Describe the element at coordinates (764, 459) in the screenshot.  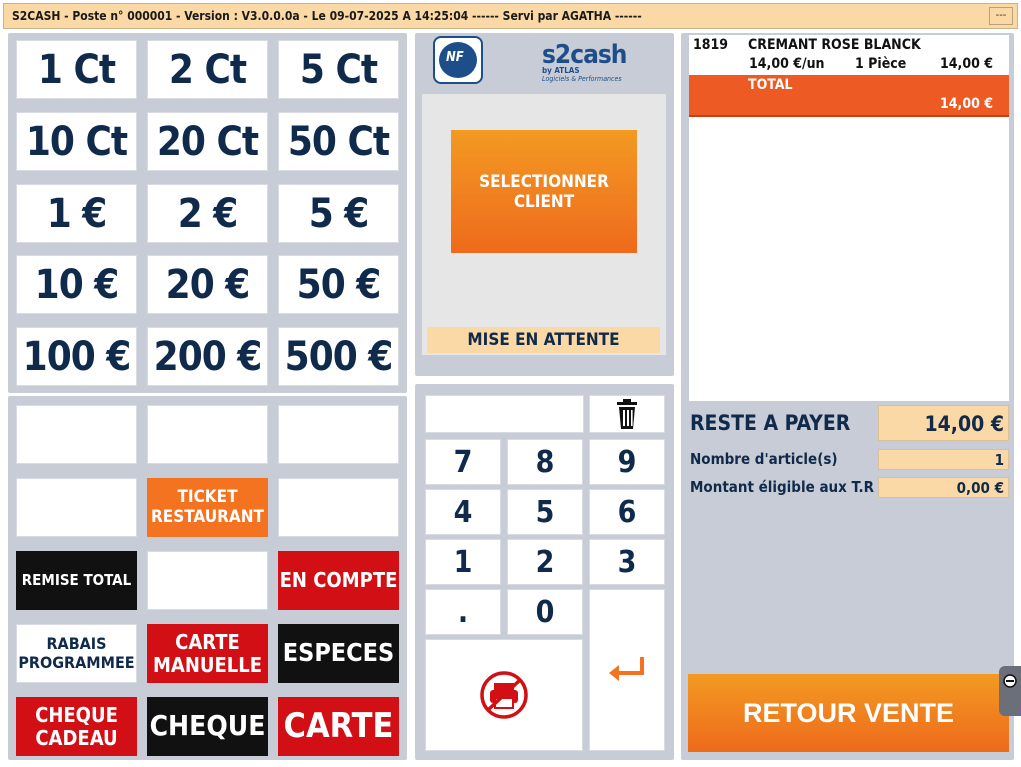
I see `articles-label: Nombre d'article(s)` at that location.